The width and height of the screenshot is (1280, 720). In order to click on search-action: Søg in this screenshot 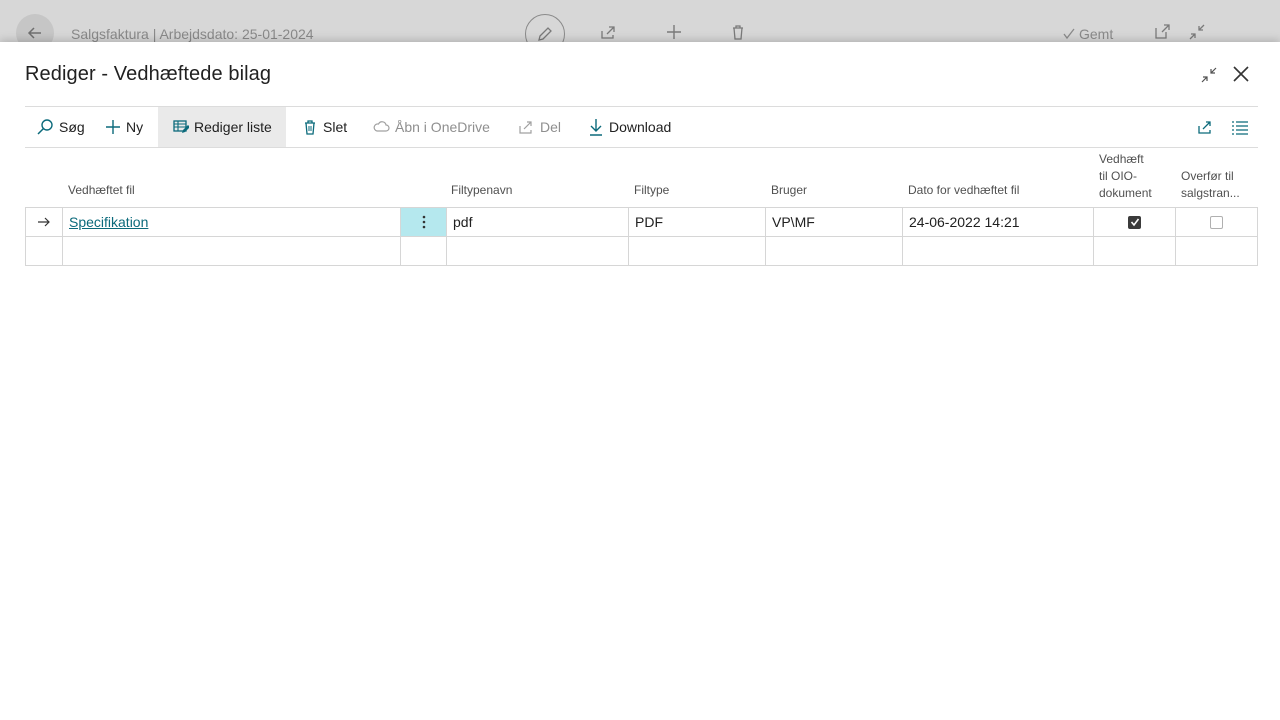, I will do `click(60, 127)`.